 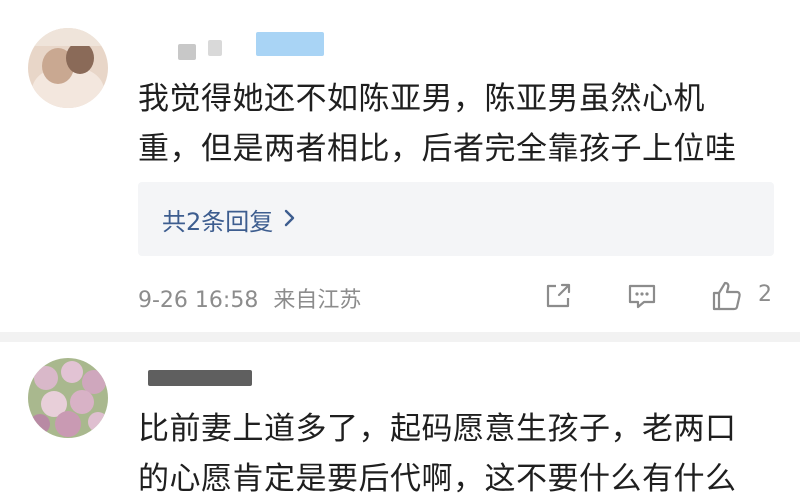 I want to click on view-replies-label: 共2条回复, so click(x=218, y=222).